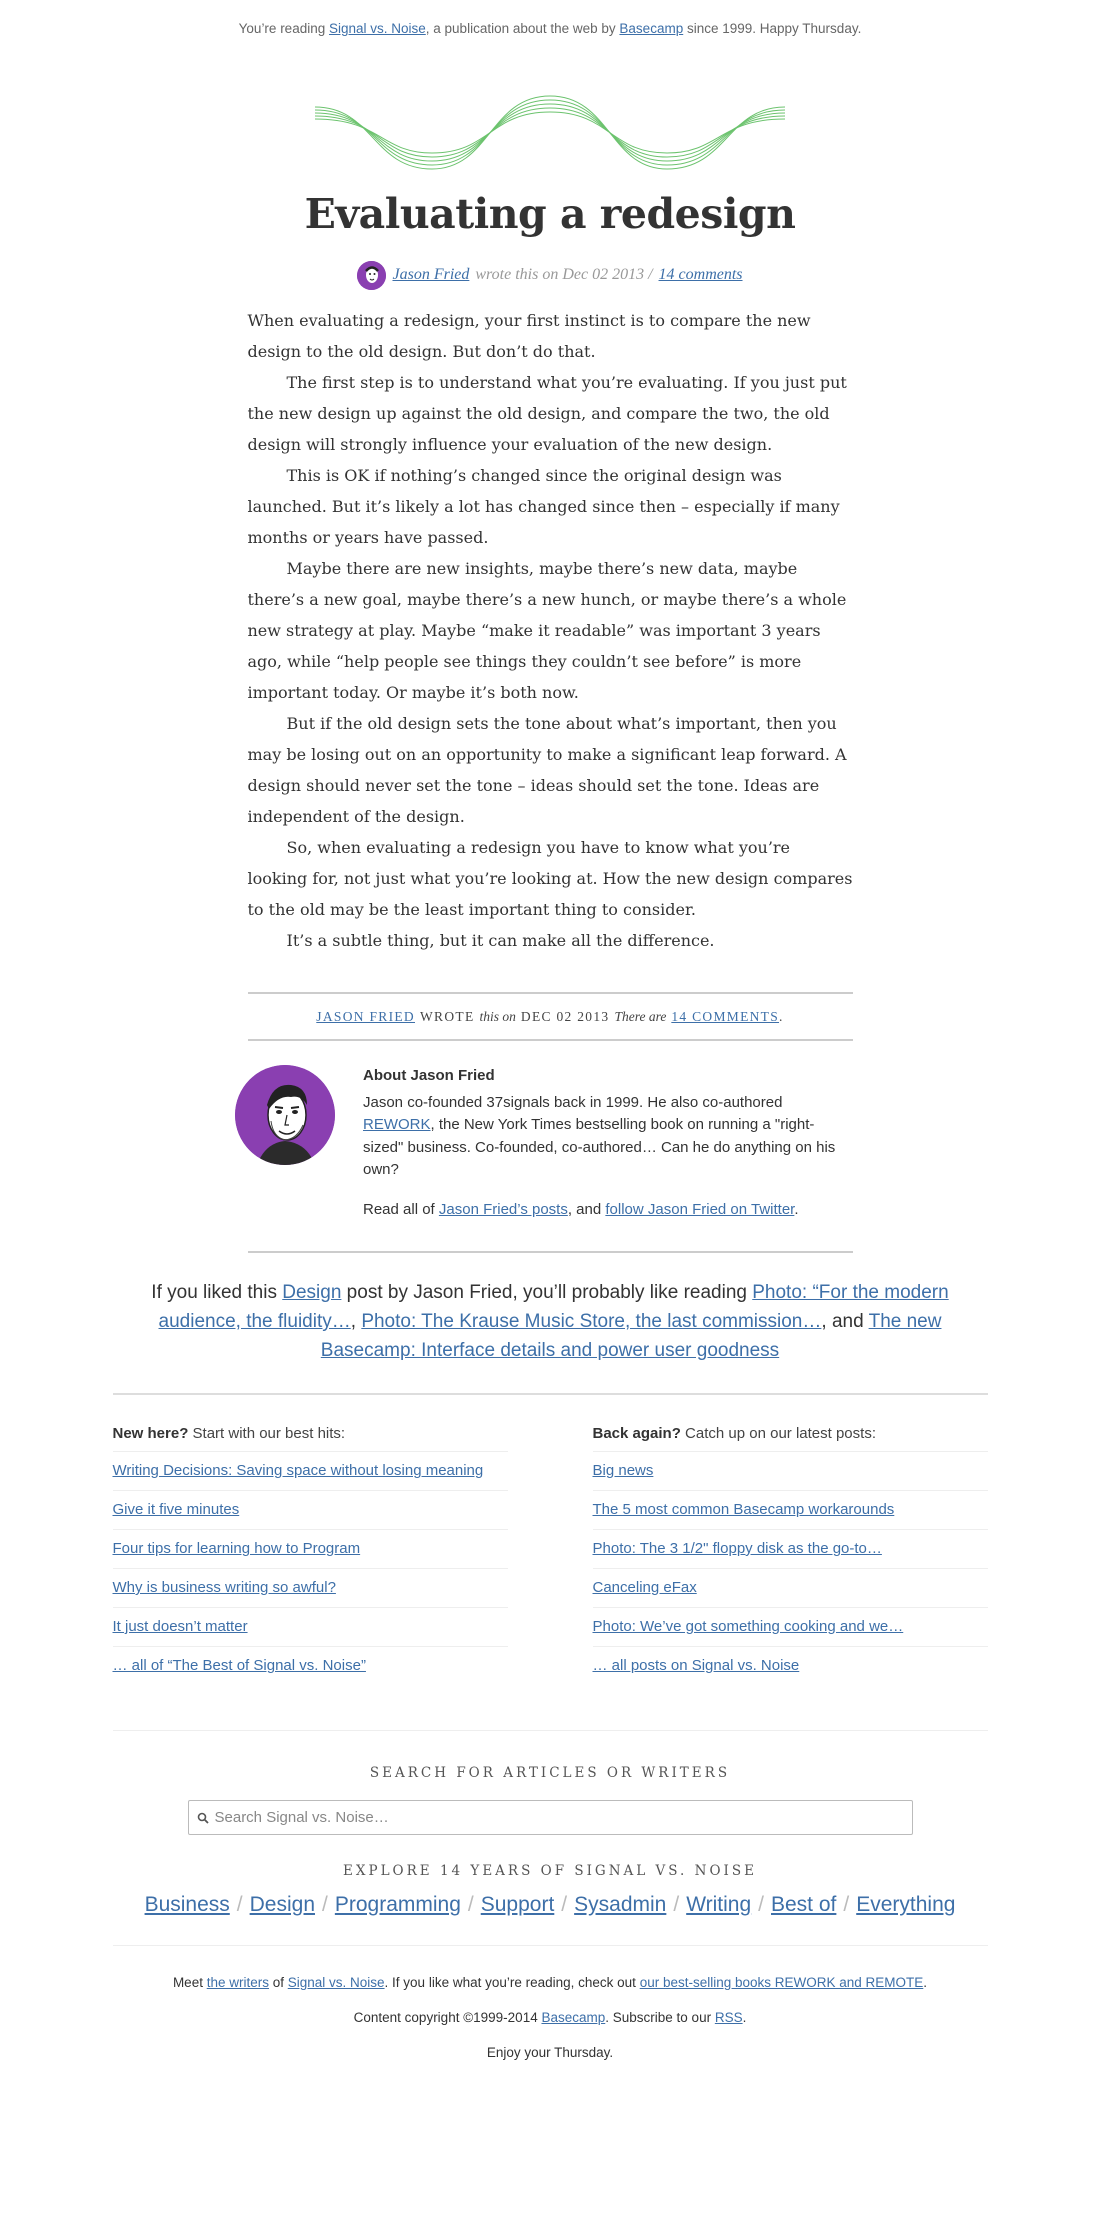 Image resolution: width=1100 pixels, height=2220 pixels. I want to click on list-item: Canceling eFax, so click(790, 1588).